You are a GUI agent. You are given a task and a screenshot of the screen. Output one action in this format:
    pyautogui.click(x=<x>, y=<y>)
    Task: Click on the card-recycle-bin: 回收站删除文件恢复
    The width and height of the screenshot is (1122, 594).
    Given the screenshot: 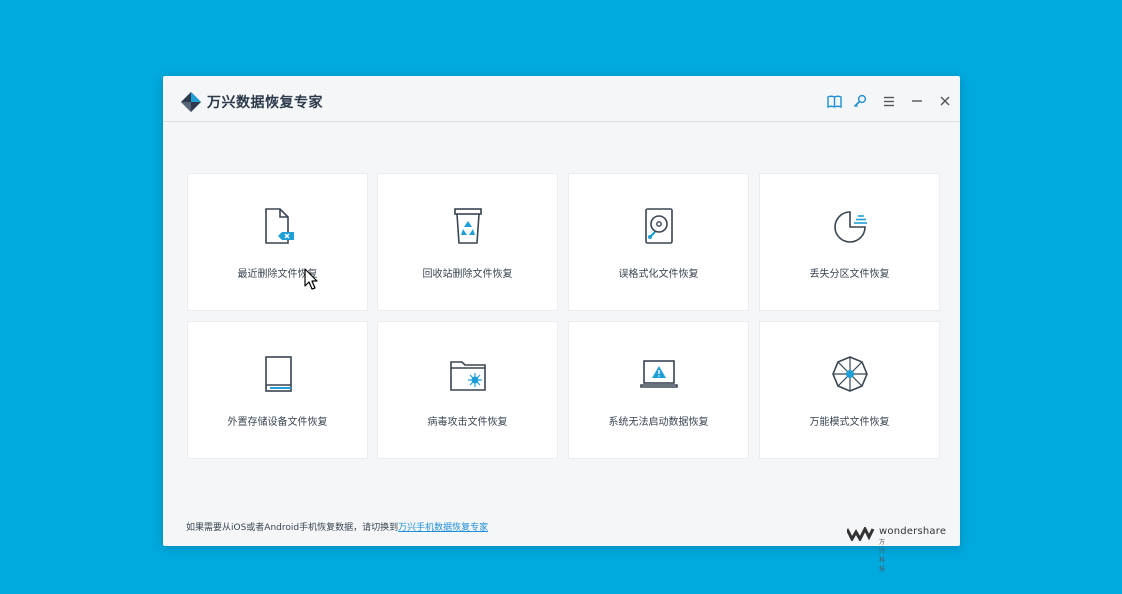 What is the action you would take?
    pyautogui.click(x=467, y=242)
    